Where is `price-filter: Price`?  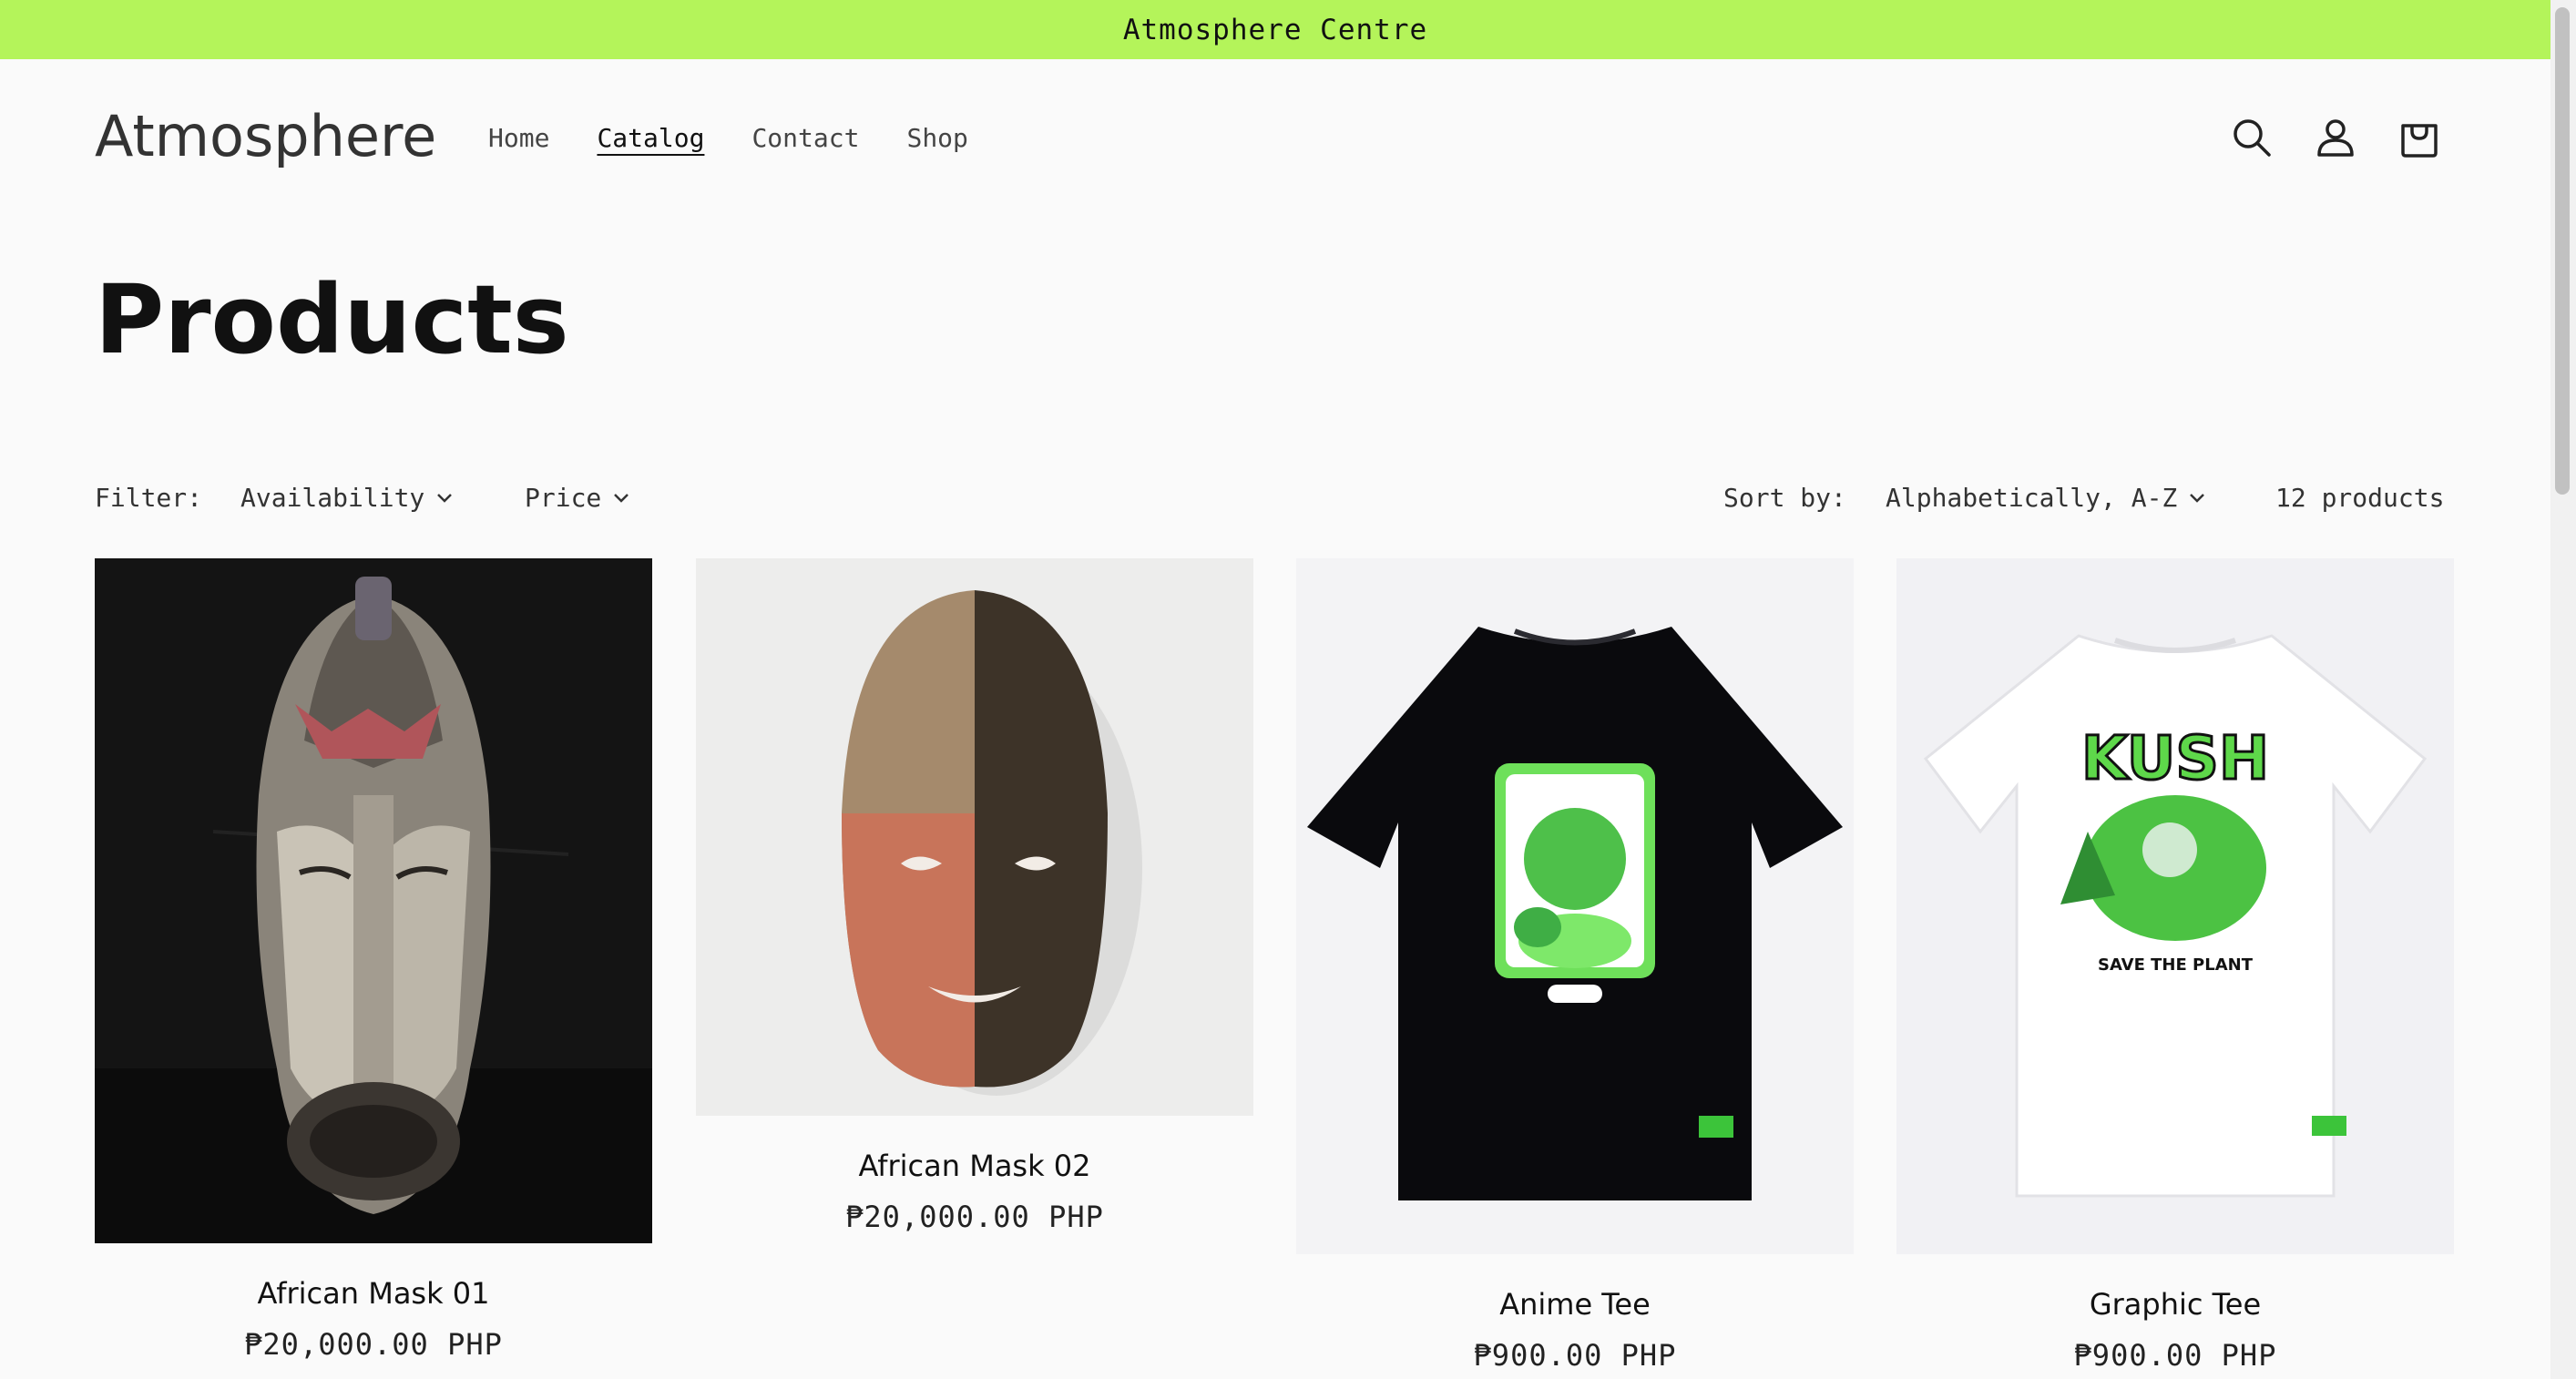
price-filter: Price is located at coordinates (577, 498).